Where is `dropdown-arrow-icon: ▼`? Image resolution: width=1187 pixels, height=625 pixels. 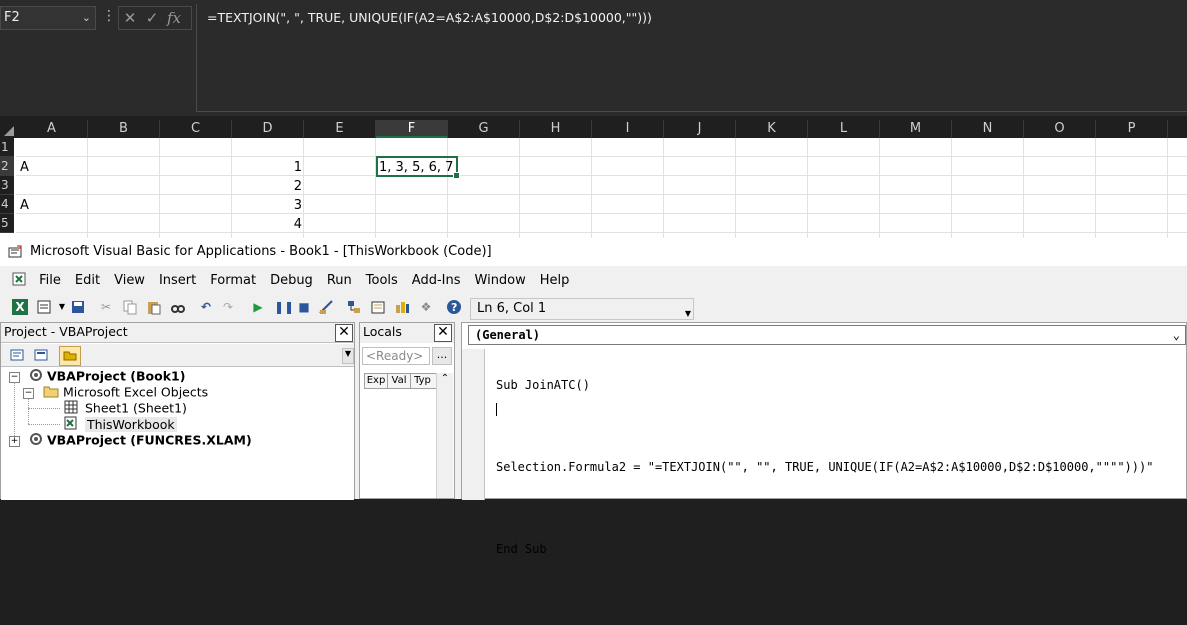 dropdown-arrow-icon: ▼ is located at coordinates (62, 307).